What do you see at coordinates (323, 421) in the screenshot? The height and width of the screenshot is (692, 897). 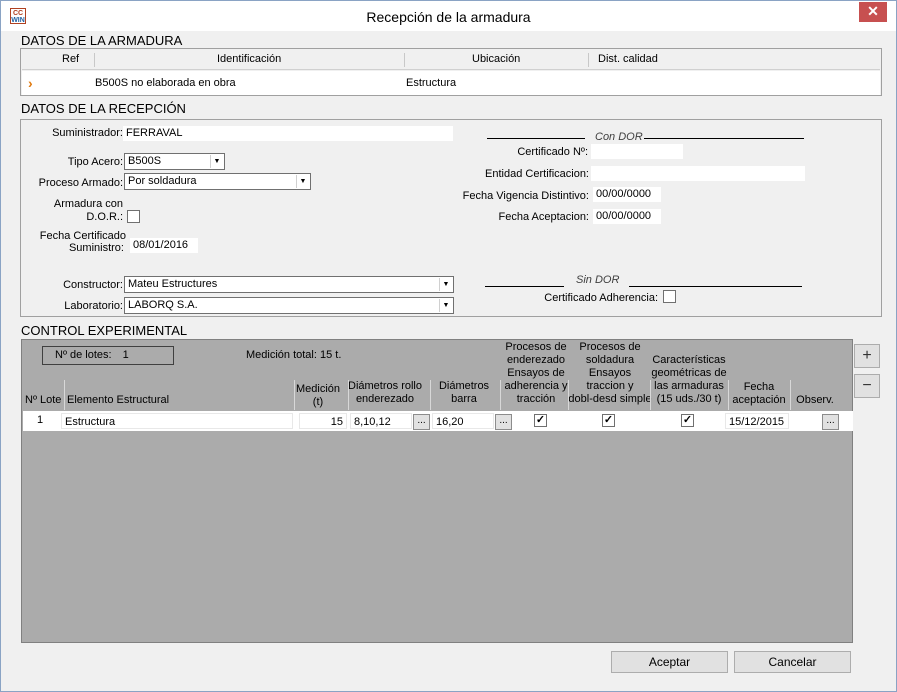 I see `row-medicion: 15` at bounding box center [323, 421].